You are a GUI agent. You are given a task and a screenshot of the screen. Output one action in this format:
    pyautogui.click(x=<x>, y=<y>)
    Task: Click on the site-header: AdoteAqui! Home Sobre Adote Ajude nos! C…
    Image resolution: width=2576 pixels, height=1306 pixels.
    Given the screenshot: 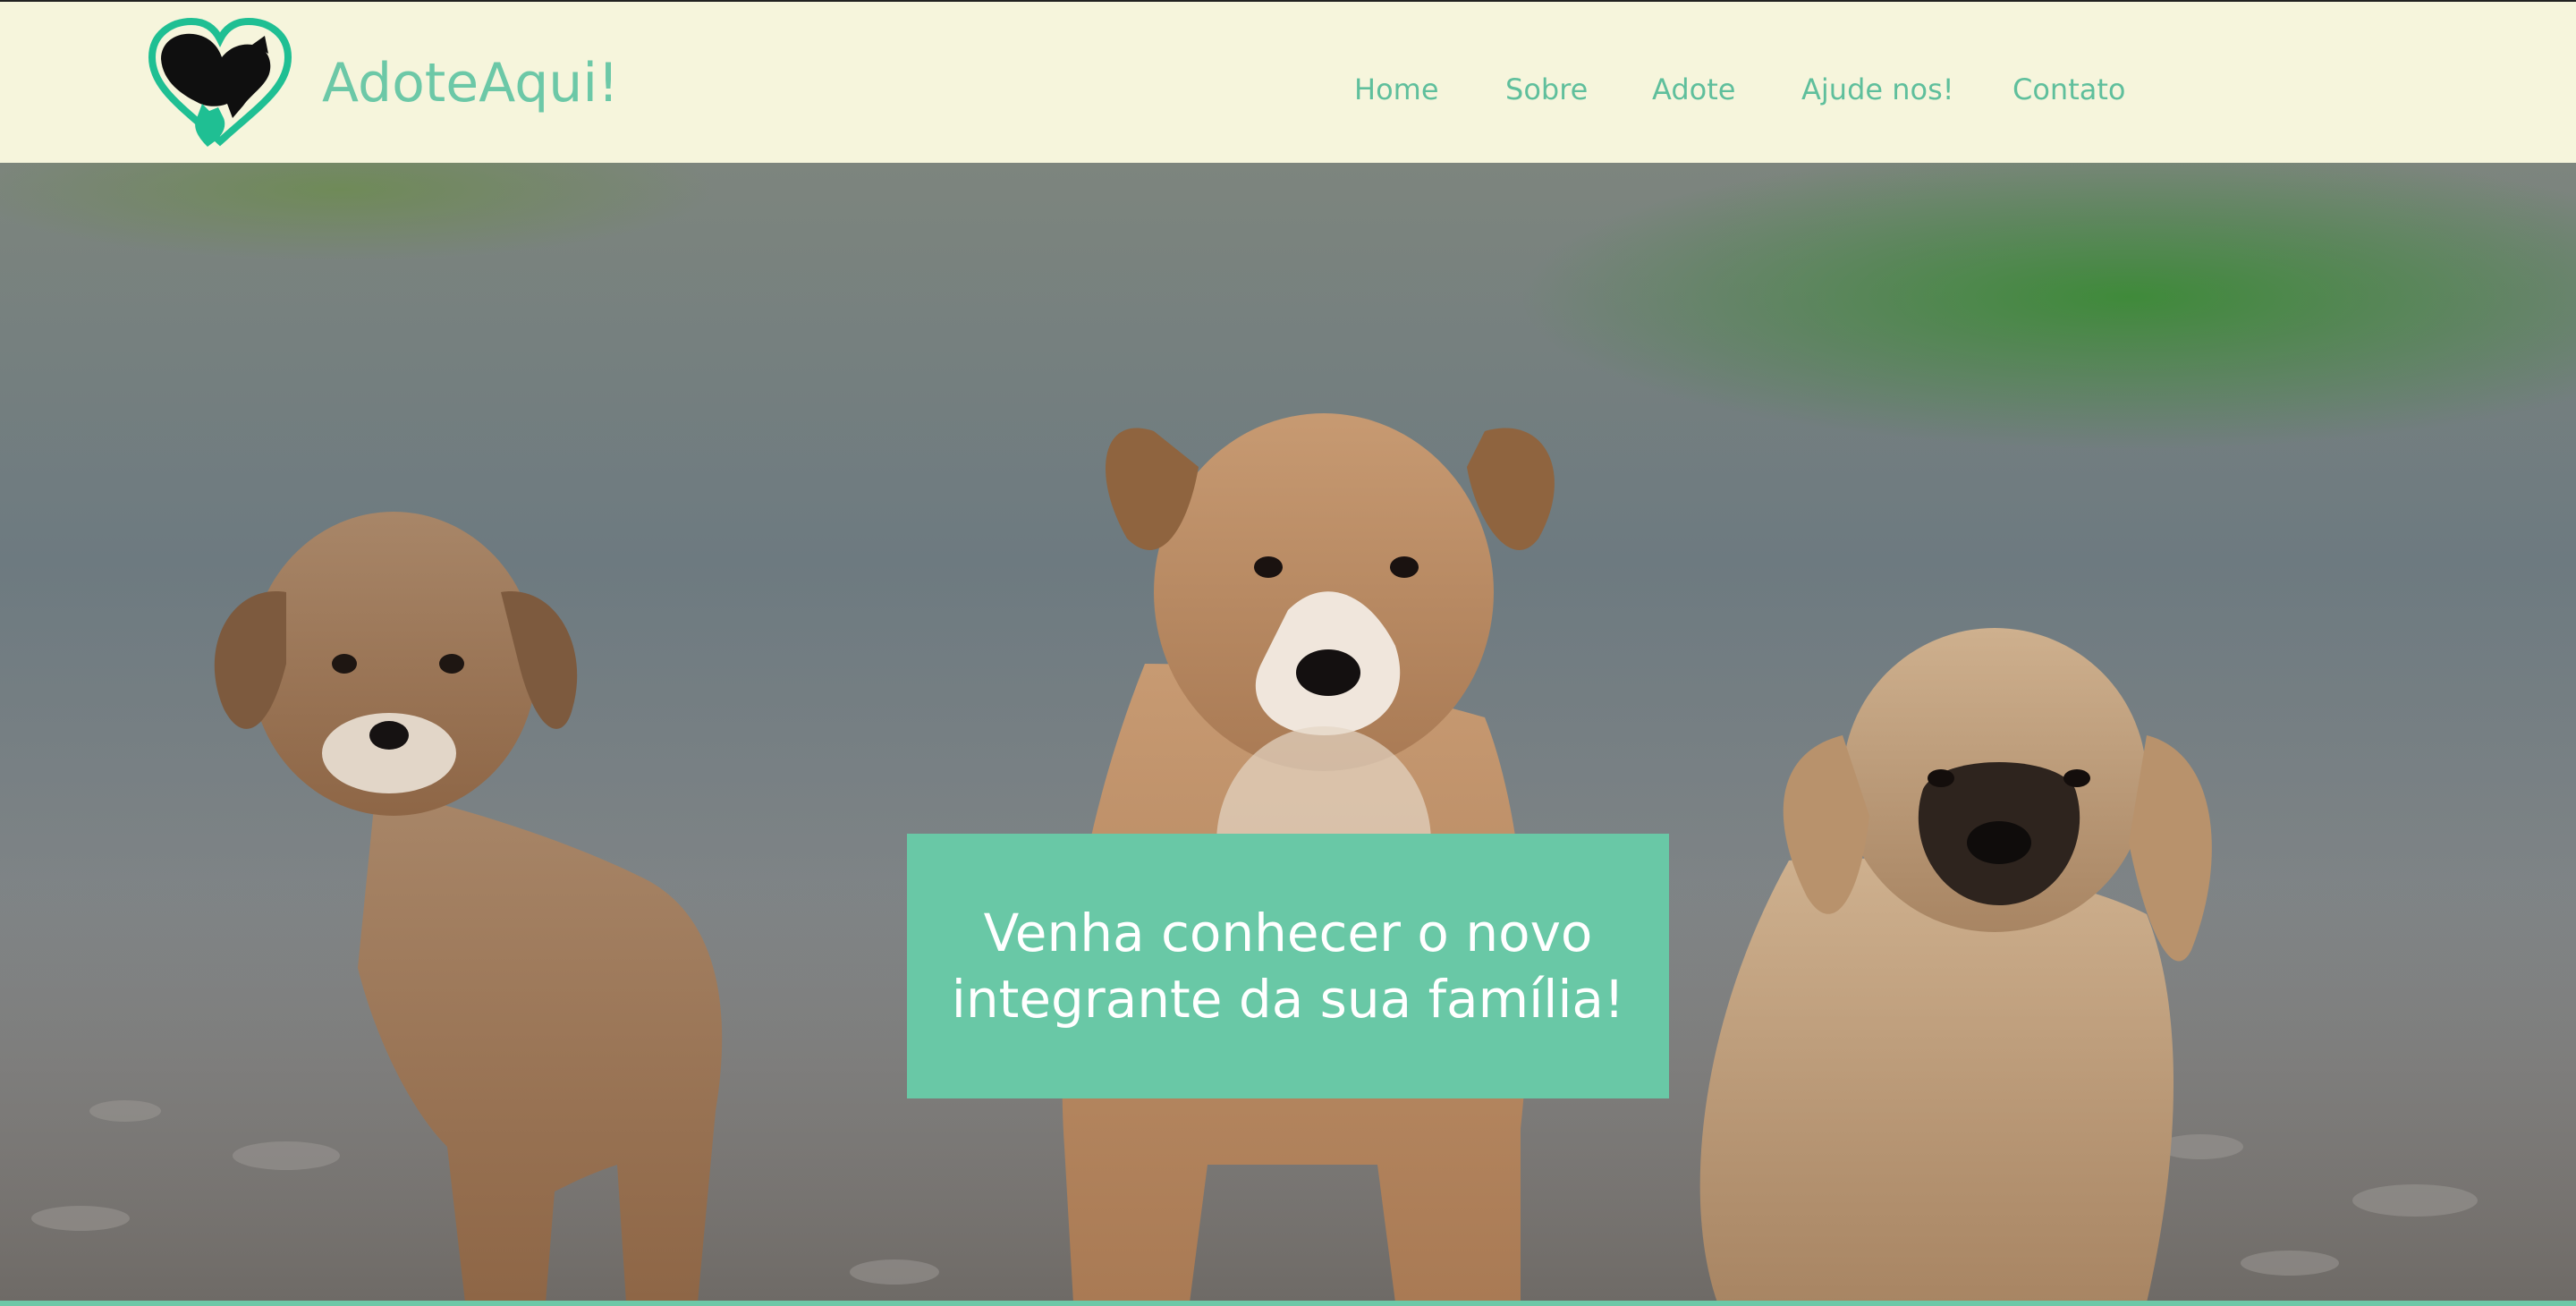 What is the action you would take?
    pyautogui.click(x=1288, y=83)
    